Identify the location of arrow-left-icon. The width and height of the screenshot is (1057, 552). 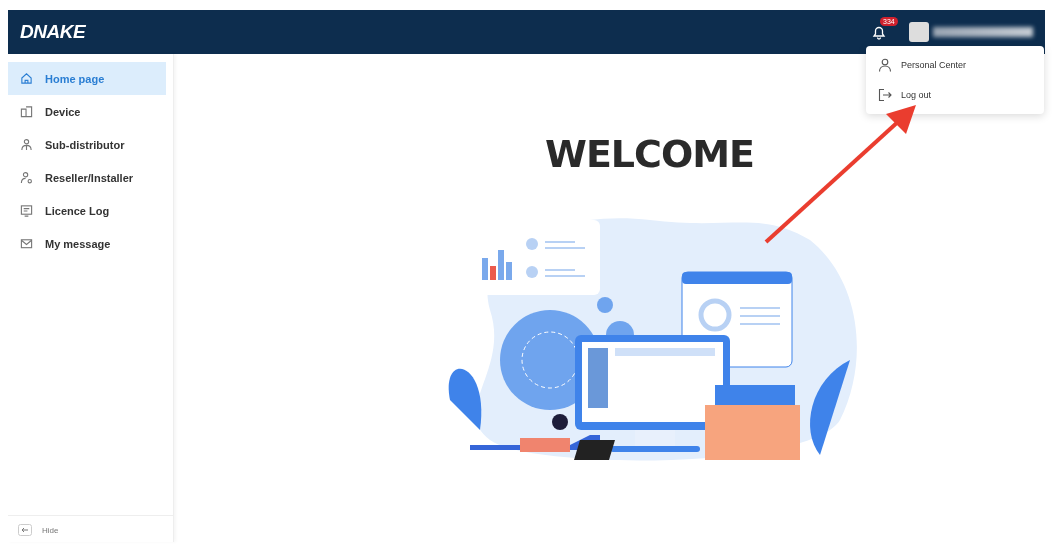
(25, 530).